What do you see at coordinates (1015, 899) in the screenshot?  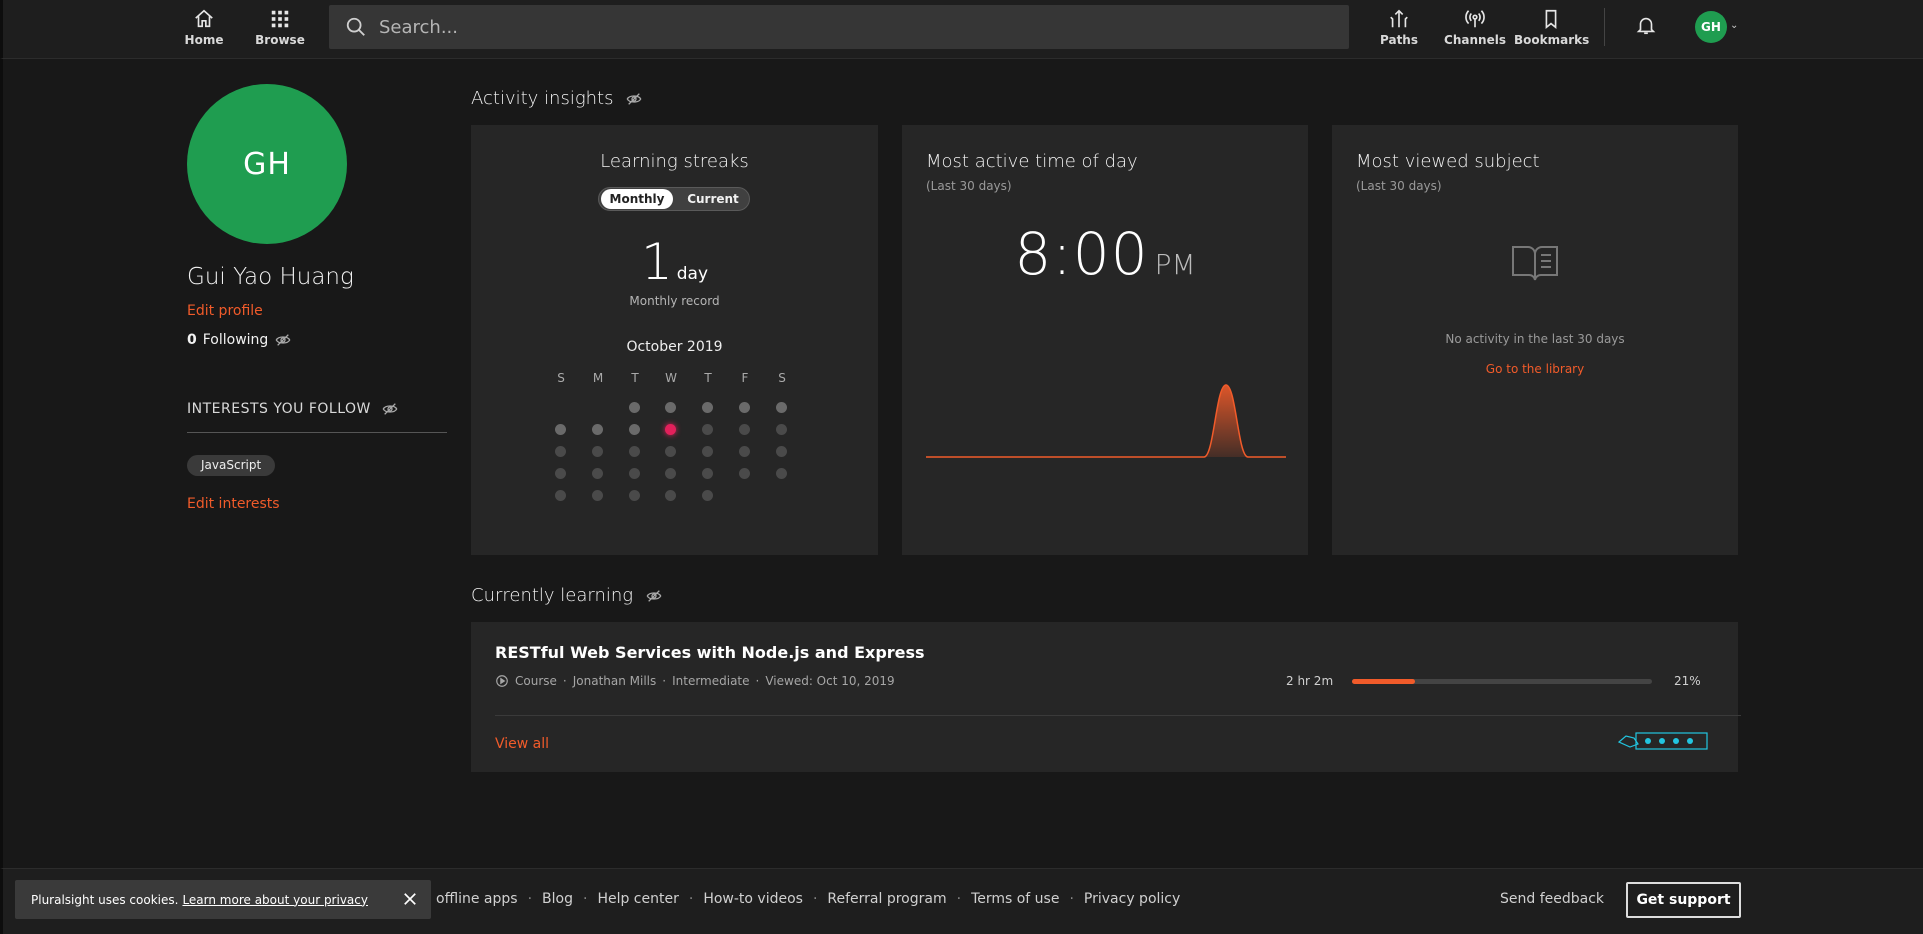 I see `footer-link: Terms of use` at bounding box center [1015, 899].